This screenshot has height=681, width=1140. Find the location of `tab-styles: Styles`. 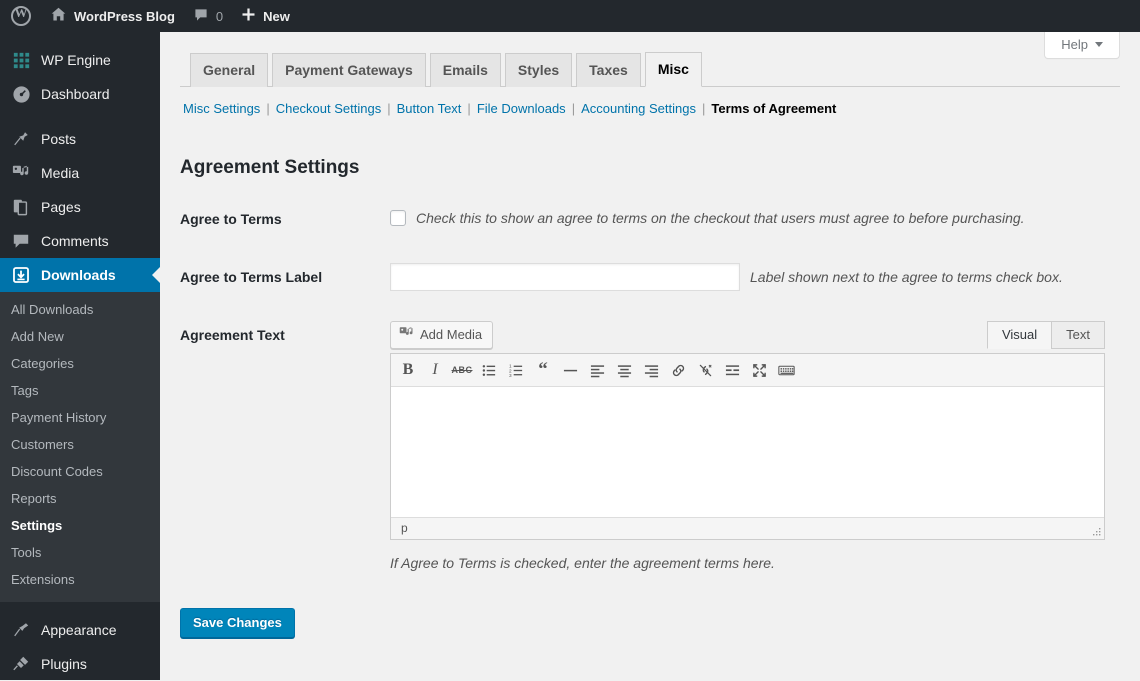

tab-styles: Styles is located at coordinates (538, 70).